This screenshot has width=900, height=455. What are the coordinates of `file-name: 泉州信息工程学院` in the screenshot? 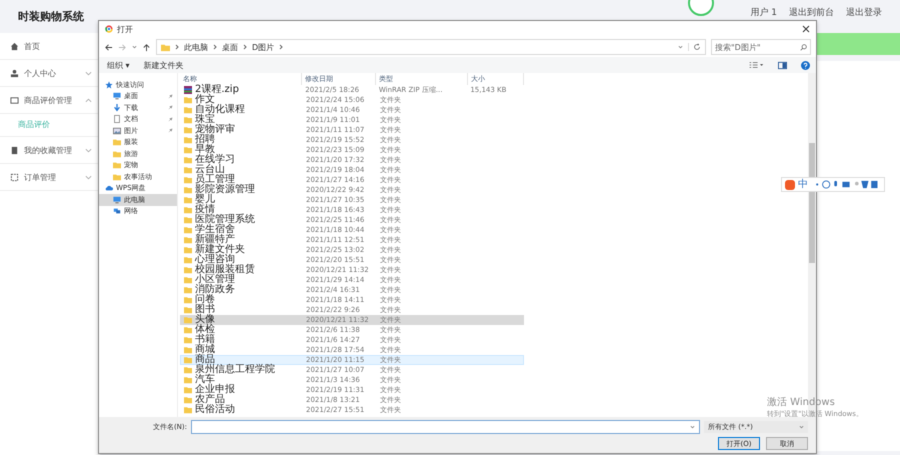 It's located at (235, 370).